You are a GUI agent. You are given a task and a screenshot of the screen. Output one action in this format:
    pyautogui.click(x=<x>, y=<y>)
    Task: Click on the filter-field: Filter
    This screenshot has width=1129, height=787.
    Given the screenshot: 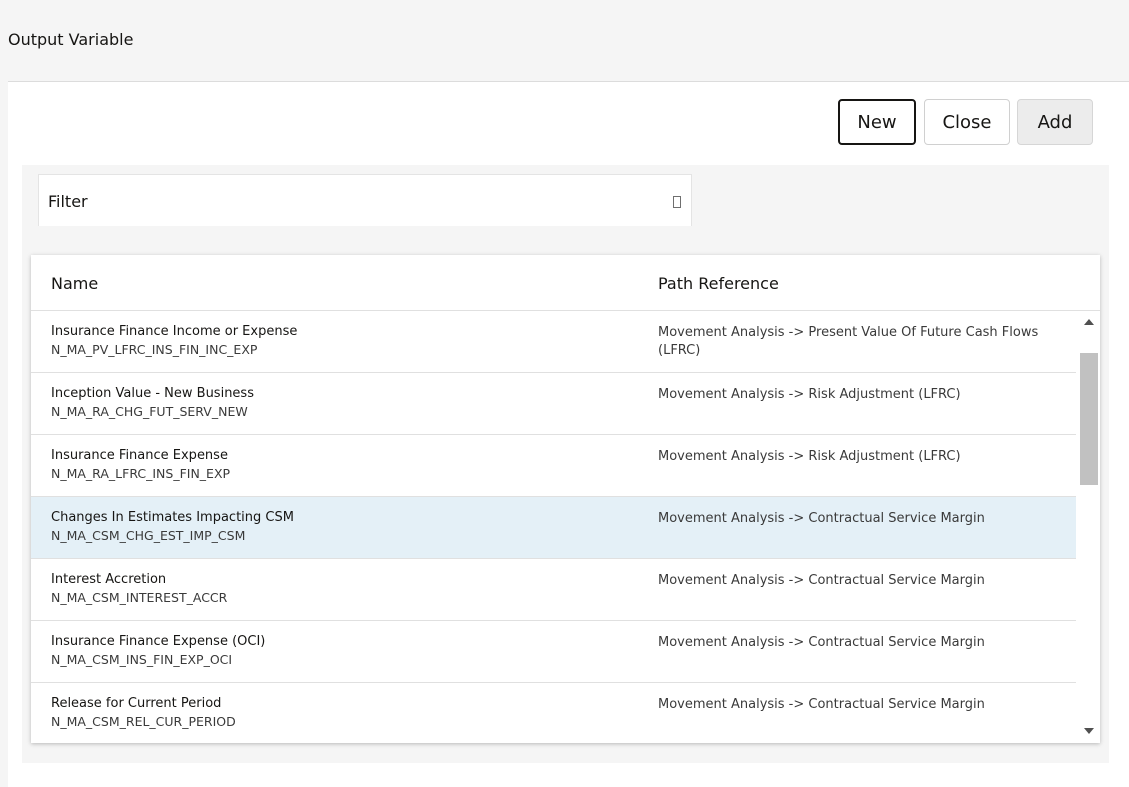 What is the action you would take?
    pyautogui.click(x=365, y=200)
    